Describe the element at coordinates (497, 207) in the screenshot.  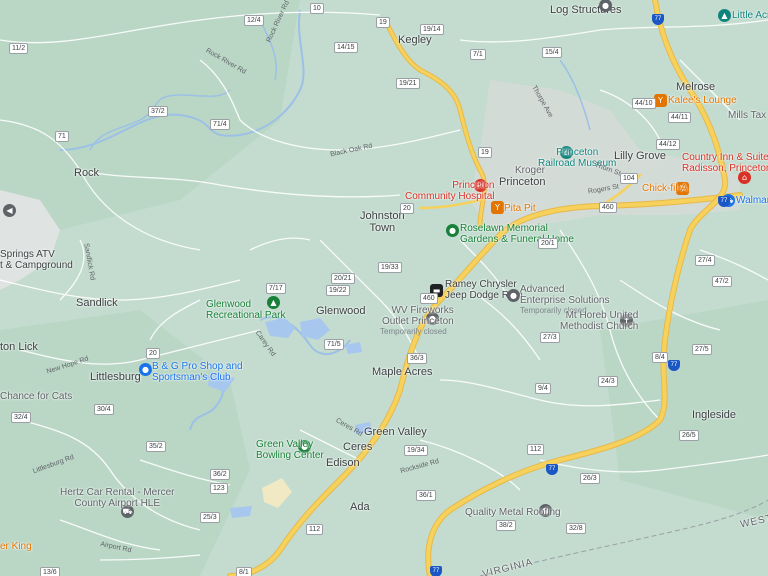
I see `restaurant-pin-icon: Y` at that location.